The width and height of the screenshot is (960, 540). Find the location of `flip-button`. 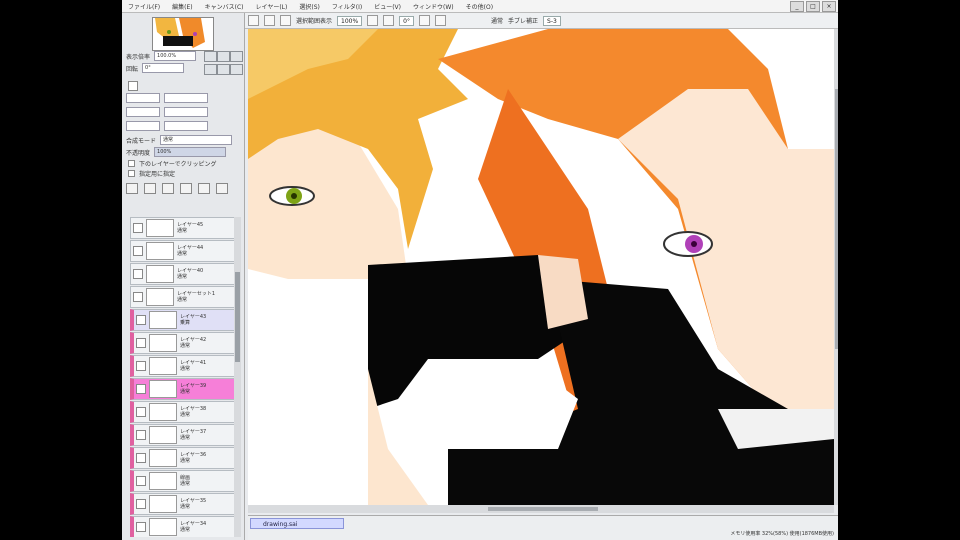

flip-button is located at coordinates (440, 20).